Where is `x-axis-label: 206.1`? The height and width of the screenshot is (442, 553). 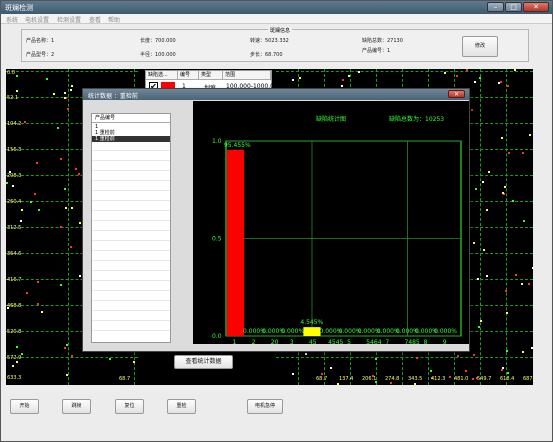
x-axis-label: 206.1 is located at coordinates (369, 379).